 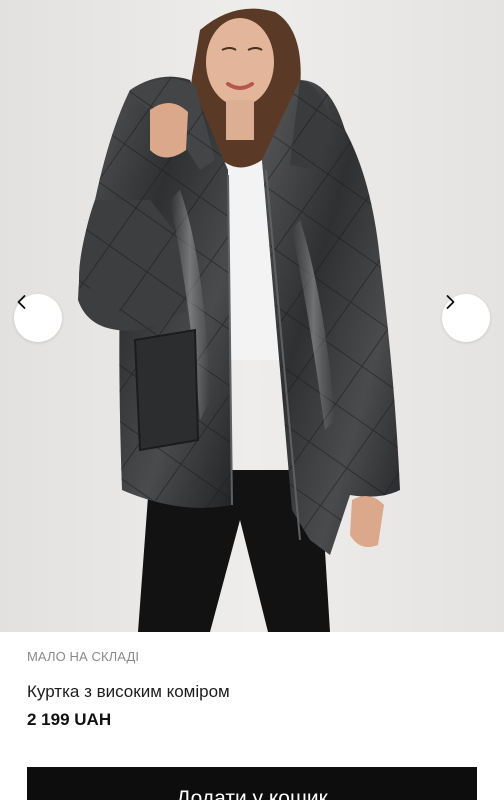 I want to click on chevron-right-icon, so click(x=450, y=302).